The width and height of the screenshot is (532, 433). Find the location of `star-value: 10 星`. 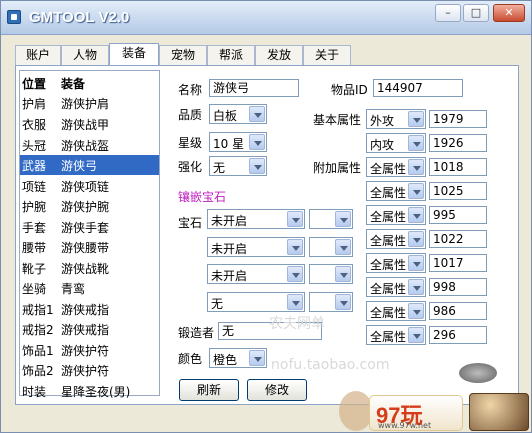

star-value: 10 星 is located at coordinates (229, 144).